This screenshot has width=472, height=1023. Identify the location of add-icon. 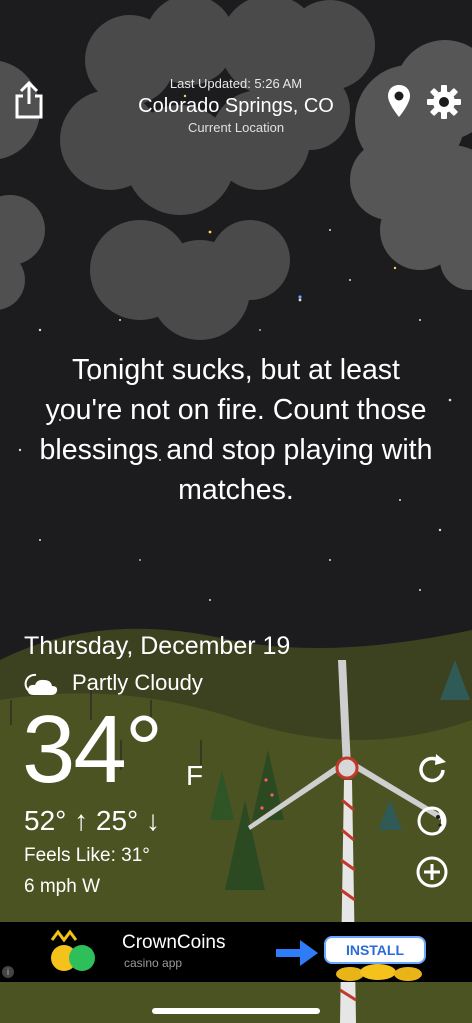
(432, 872).